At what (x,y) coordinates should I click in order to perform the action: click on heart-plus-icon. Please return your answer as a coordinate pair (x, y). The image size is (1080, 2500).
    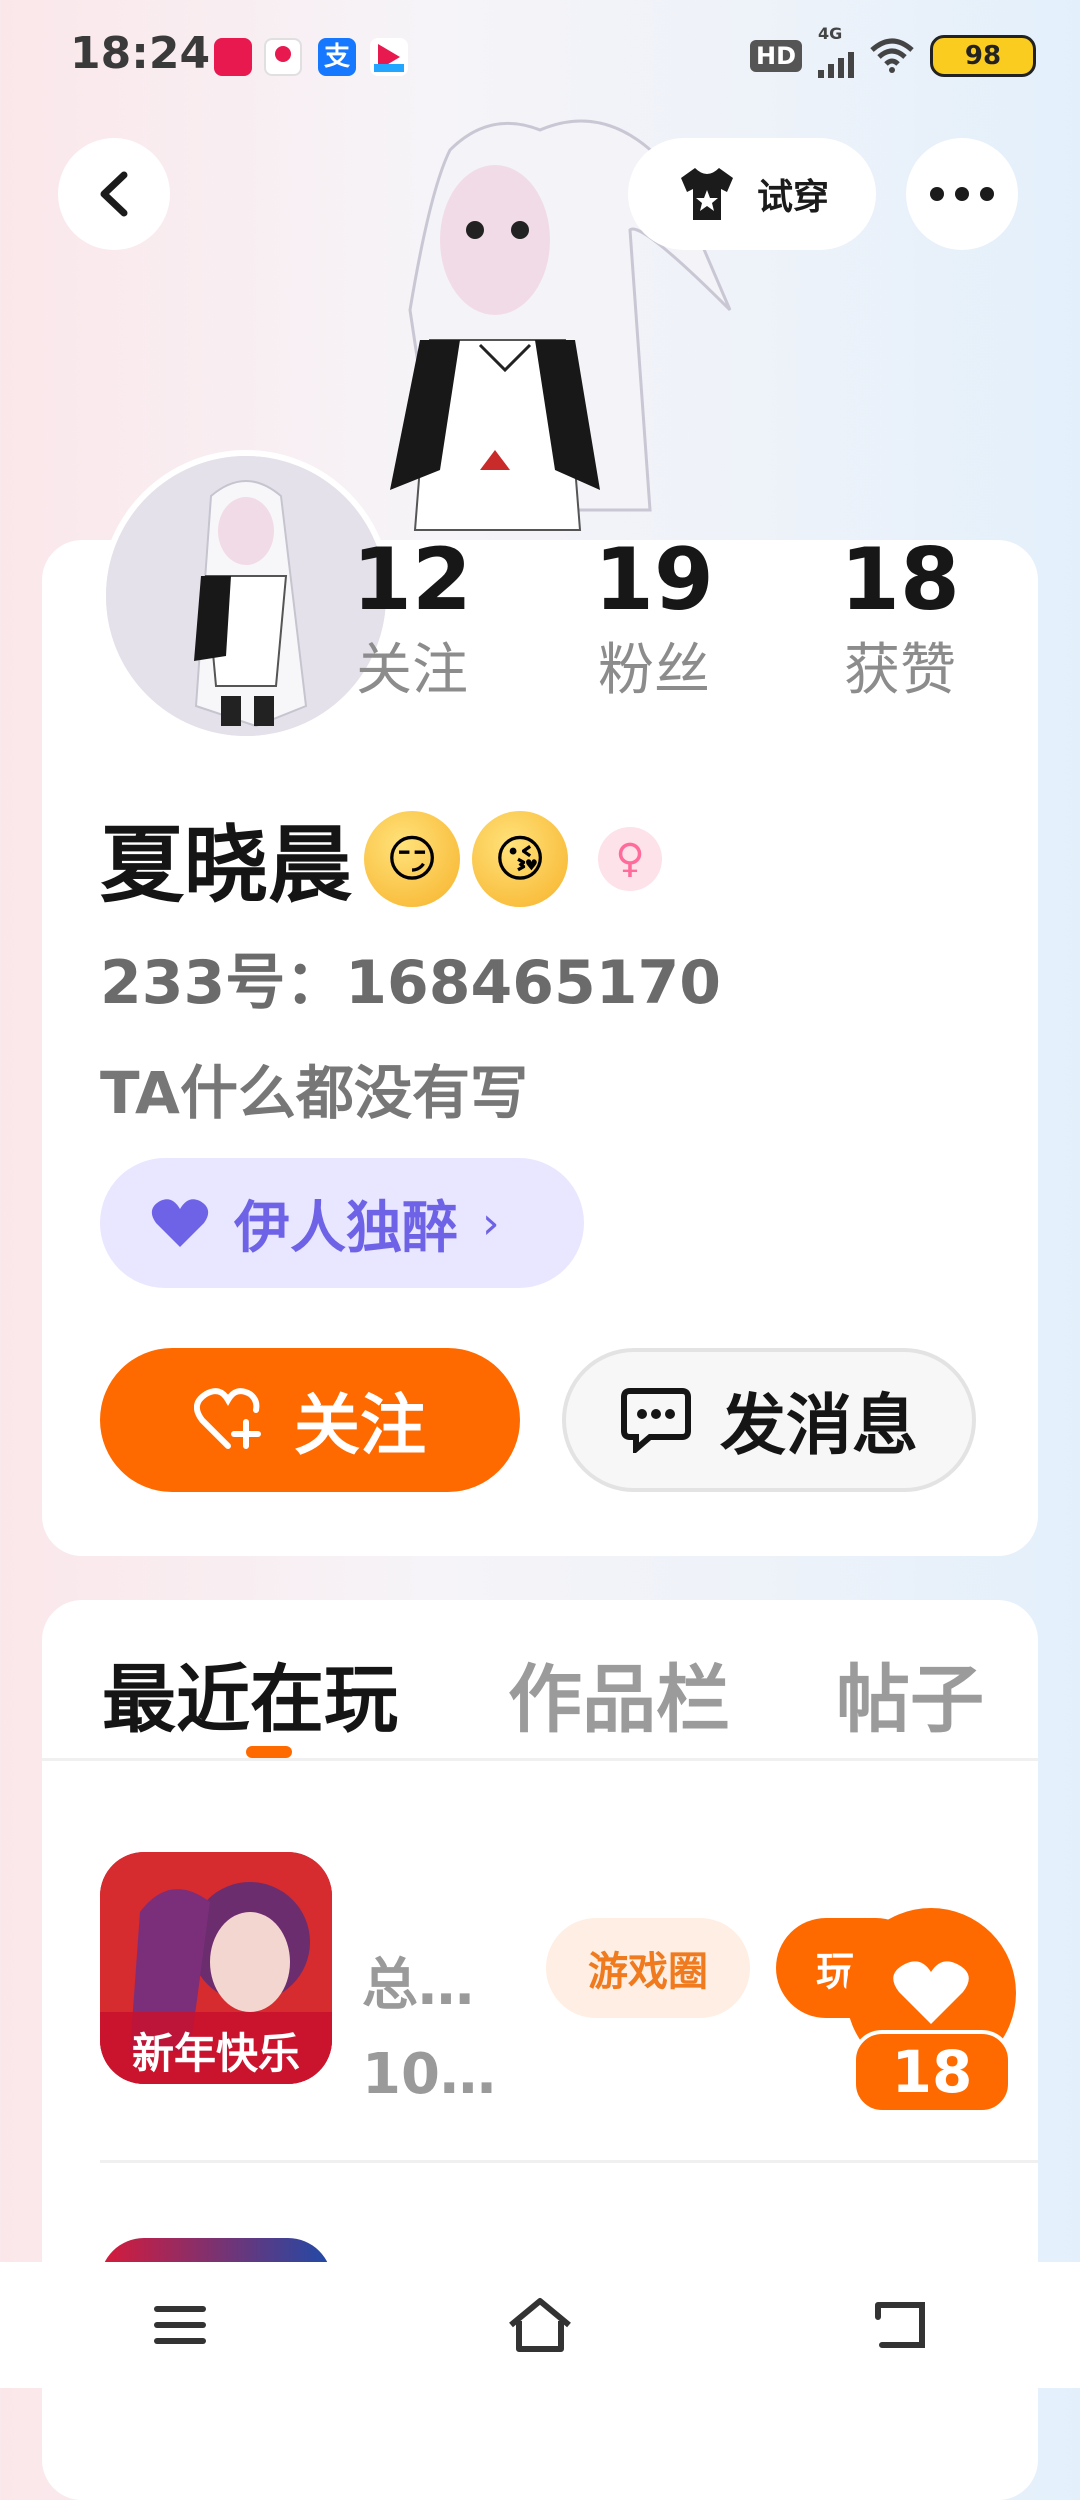
    Looking at the image, I should click on (227, 1418).